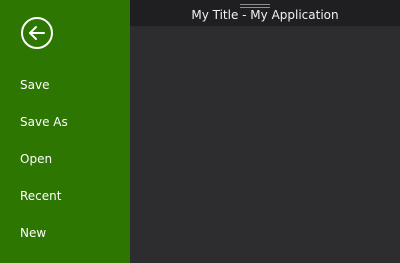  Describe the element at coordinates (65, 234) in the screenshot. I see `menu-item-new: New` at that location.